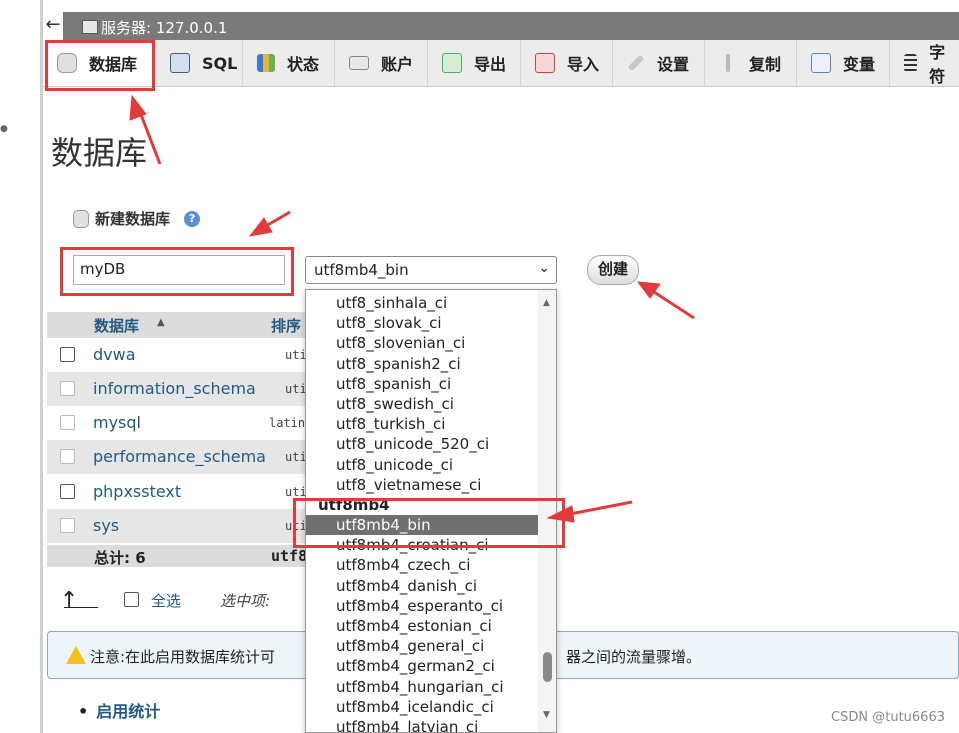 The width and height of the screenshot is (959, 733). Describe the element at coordinates (359, 63) in the screenshot. I see `accounts-icon` at that location.